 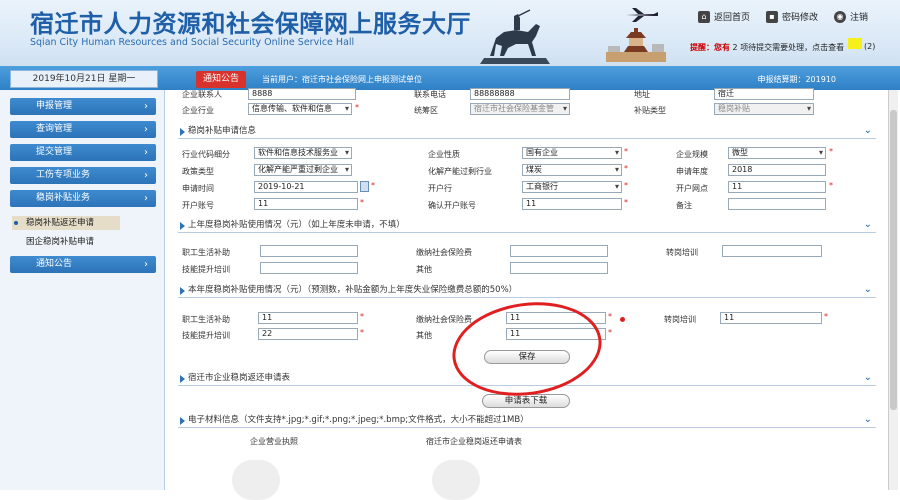 I want to click on sidebar-subitem-hardship: 困企稳岗补贴申请, so click(x=53, y=242).